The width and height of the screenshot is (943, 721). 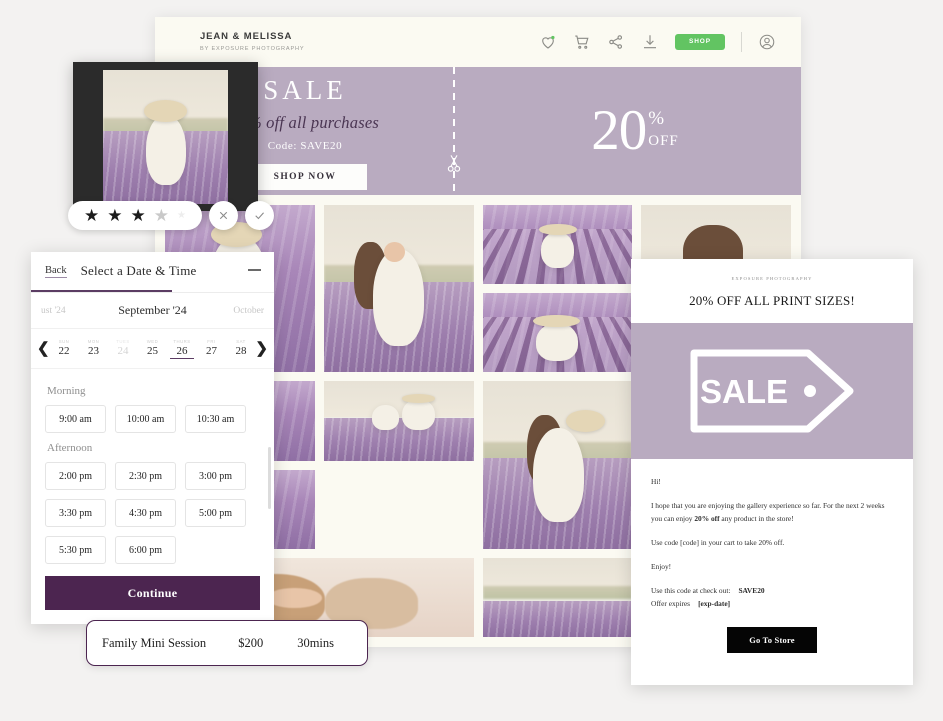 I want to click on day-of-week: SUN, so click(x=64, y=341).